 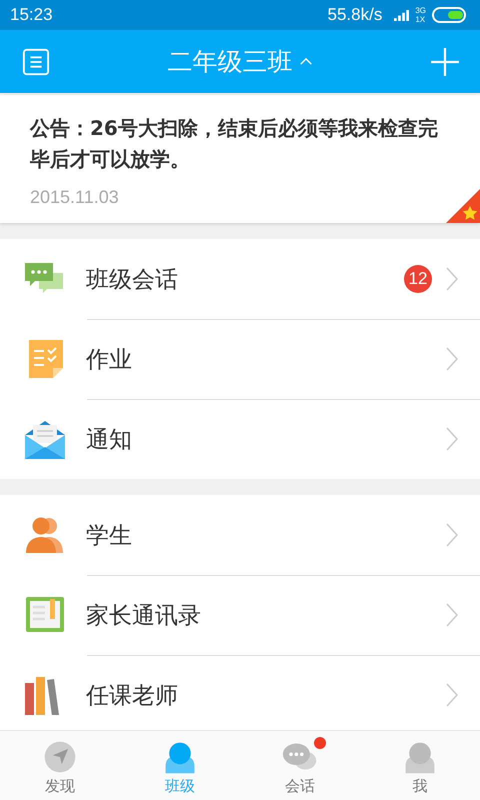 What do you see at coordinates (45, 615) in the screenshot?
I see `book-icon` at bounding box center [45, 615].